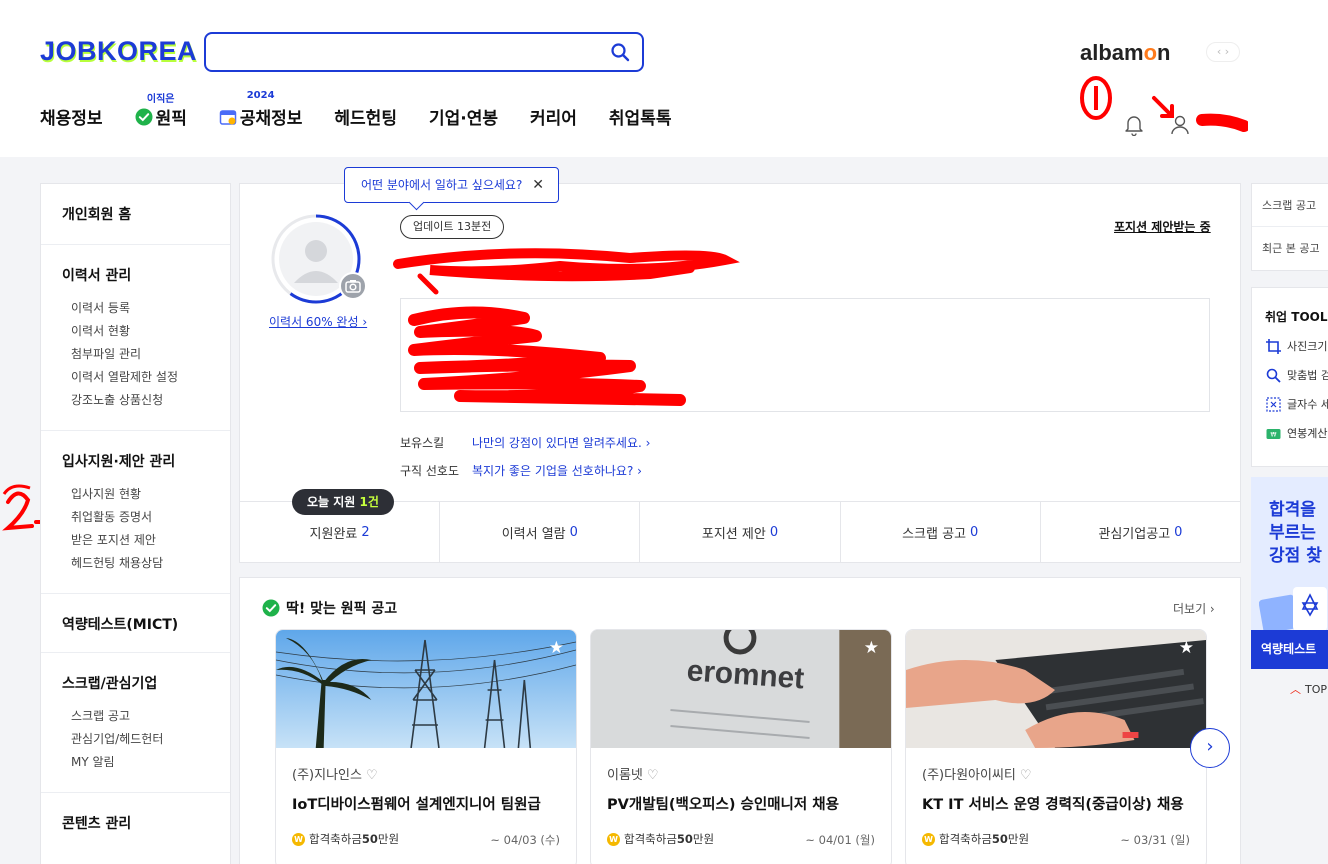  I want to click on sidebar-item-headhunting-consult: 헤드헌팅 채용상담, so click(150, 563).